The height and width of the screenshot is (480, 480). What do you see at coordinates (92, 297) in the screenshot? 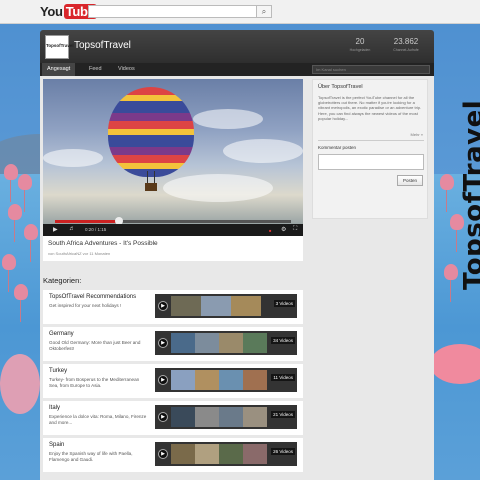
I see `category-title: TopsOfTravel Recommendations` at bounding box center [92, 297].